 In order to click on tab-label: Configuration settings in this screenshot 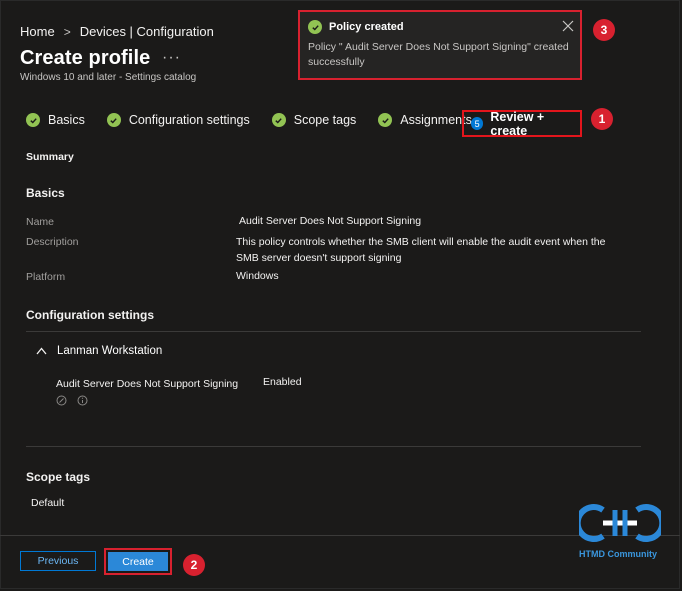, I will do `click(189, 120)`.